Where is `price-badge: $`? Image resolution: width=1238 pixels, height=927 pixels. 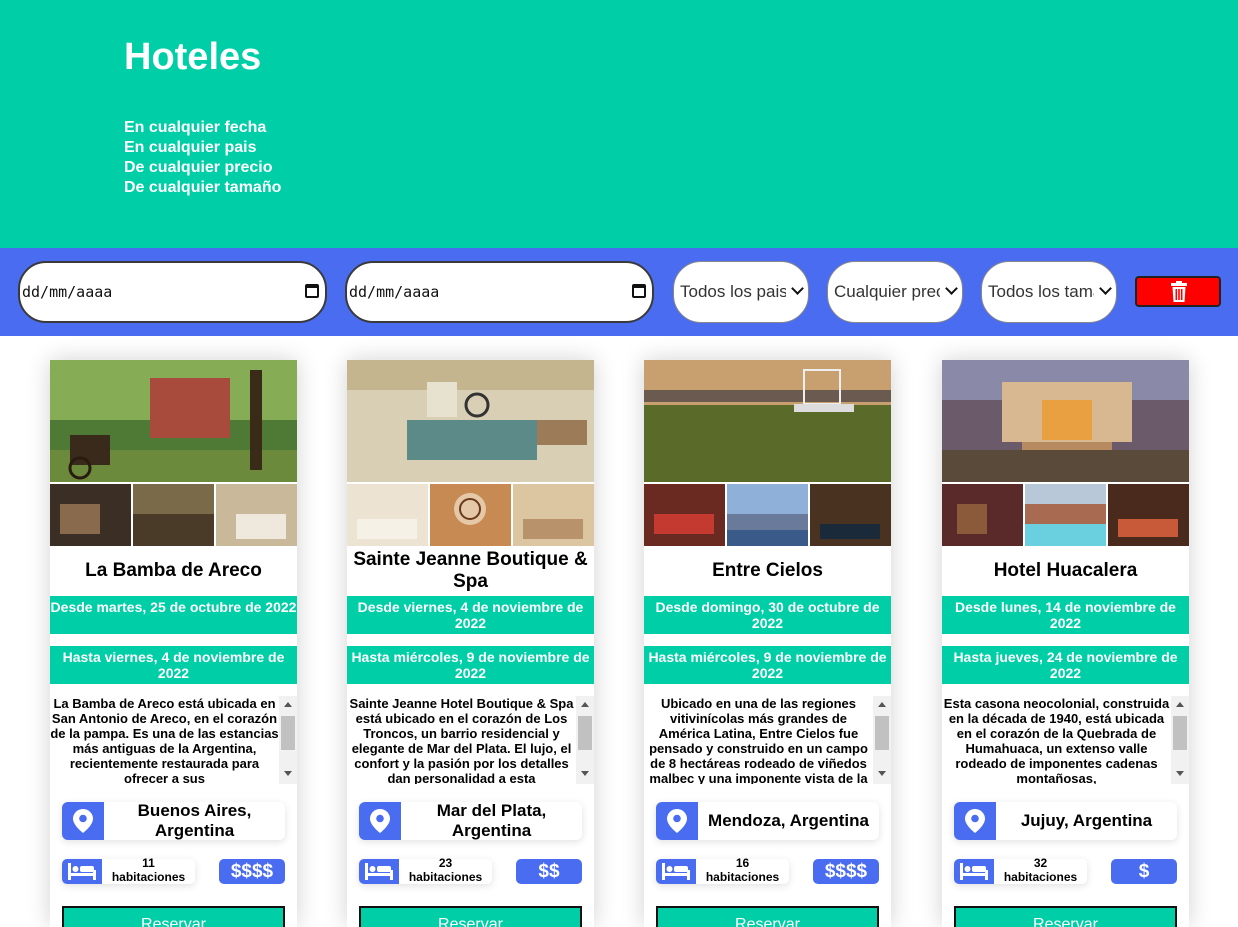 price-badge: $ is located at coordinates (1144, 871).